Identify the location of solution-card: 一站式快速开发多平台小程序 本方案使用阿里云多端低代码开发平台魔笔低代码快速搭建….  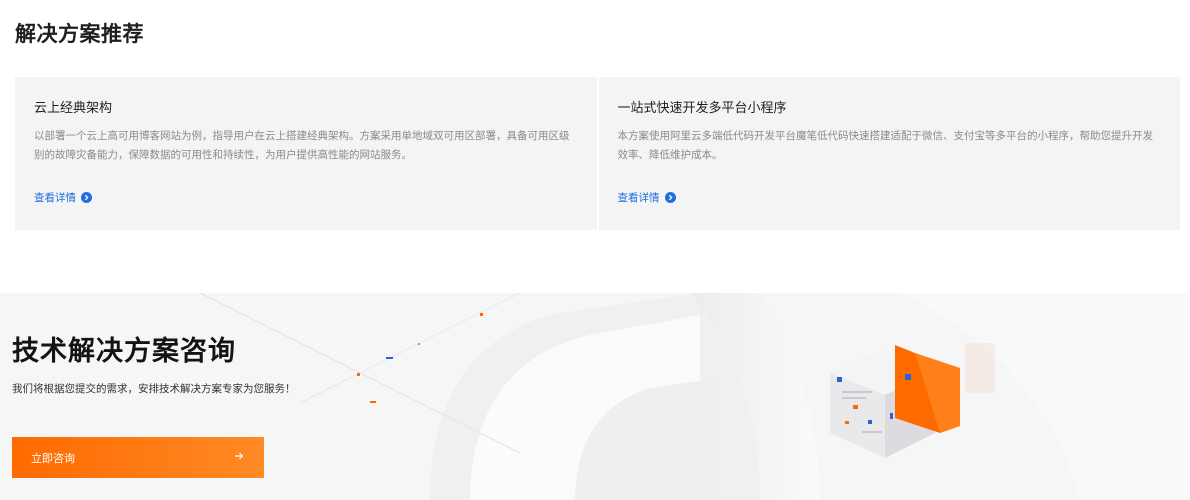
(889, 153).